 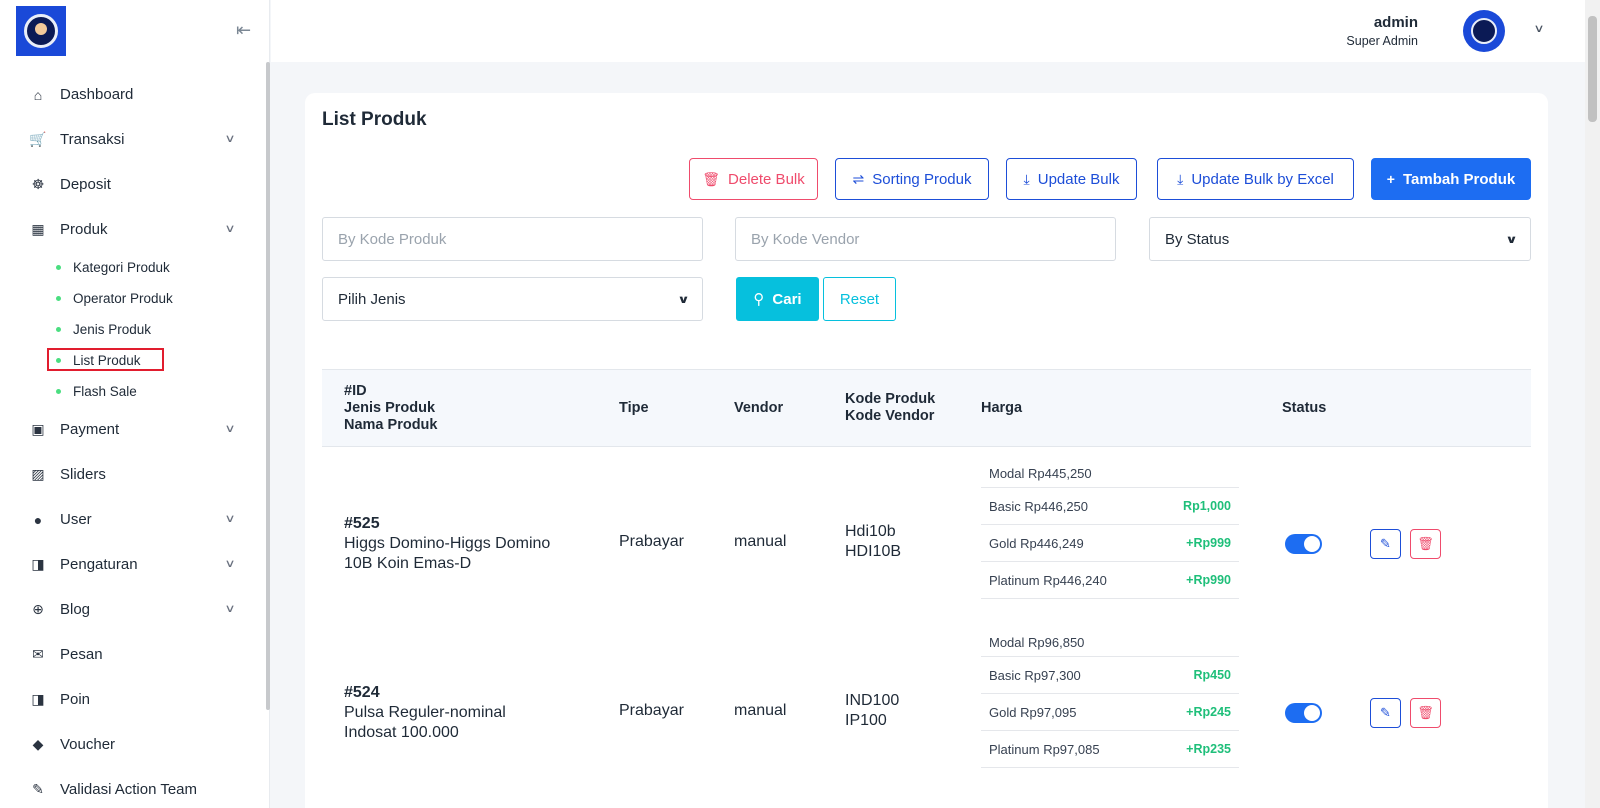 What do you see at coordinates (131, 94) in the screenshot?
I see `sidebar-item-dashboard: ⌂ Dashboard` at bounding box center [131, 94].